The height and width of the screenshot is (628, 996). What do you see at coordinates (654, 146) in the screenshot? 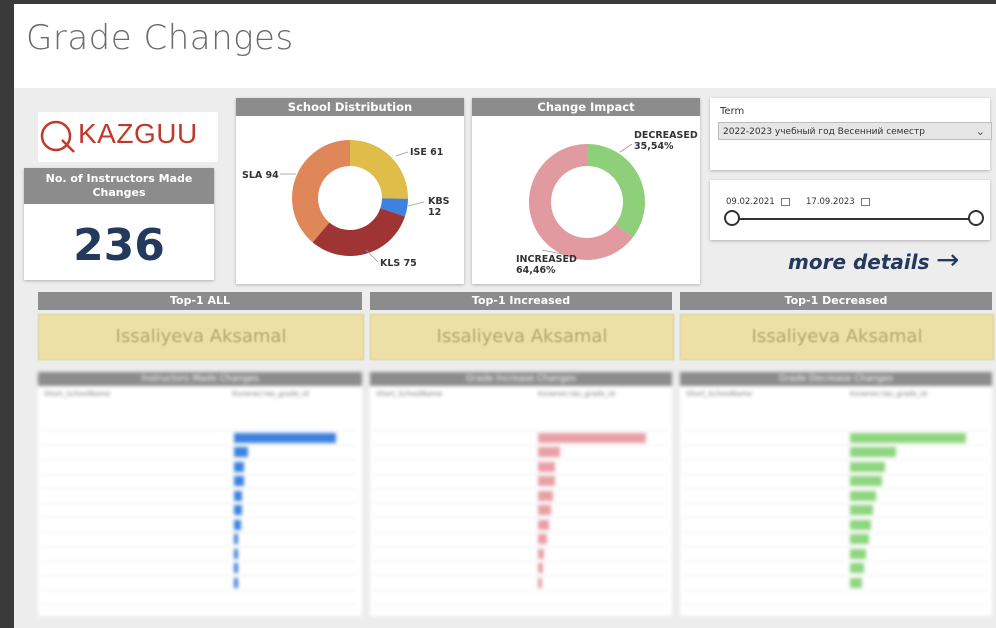
I see `donut-label: 35,54%` at bounding box center [654, 146].